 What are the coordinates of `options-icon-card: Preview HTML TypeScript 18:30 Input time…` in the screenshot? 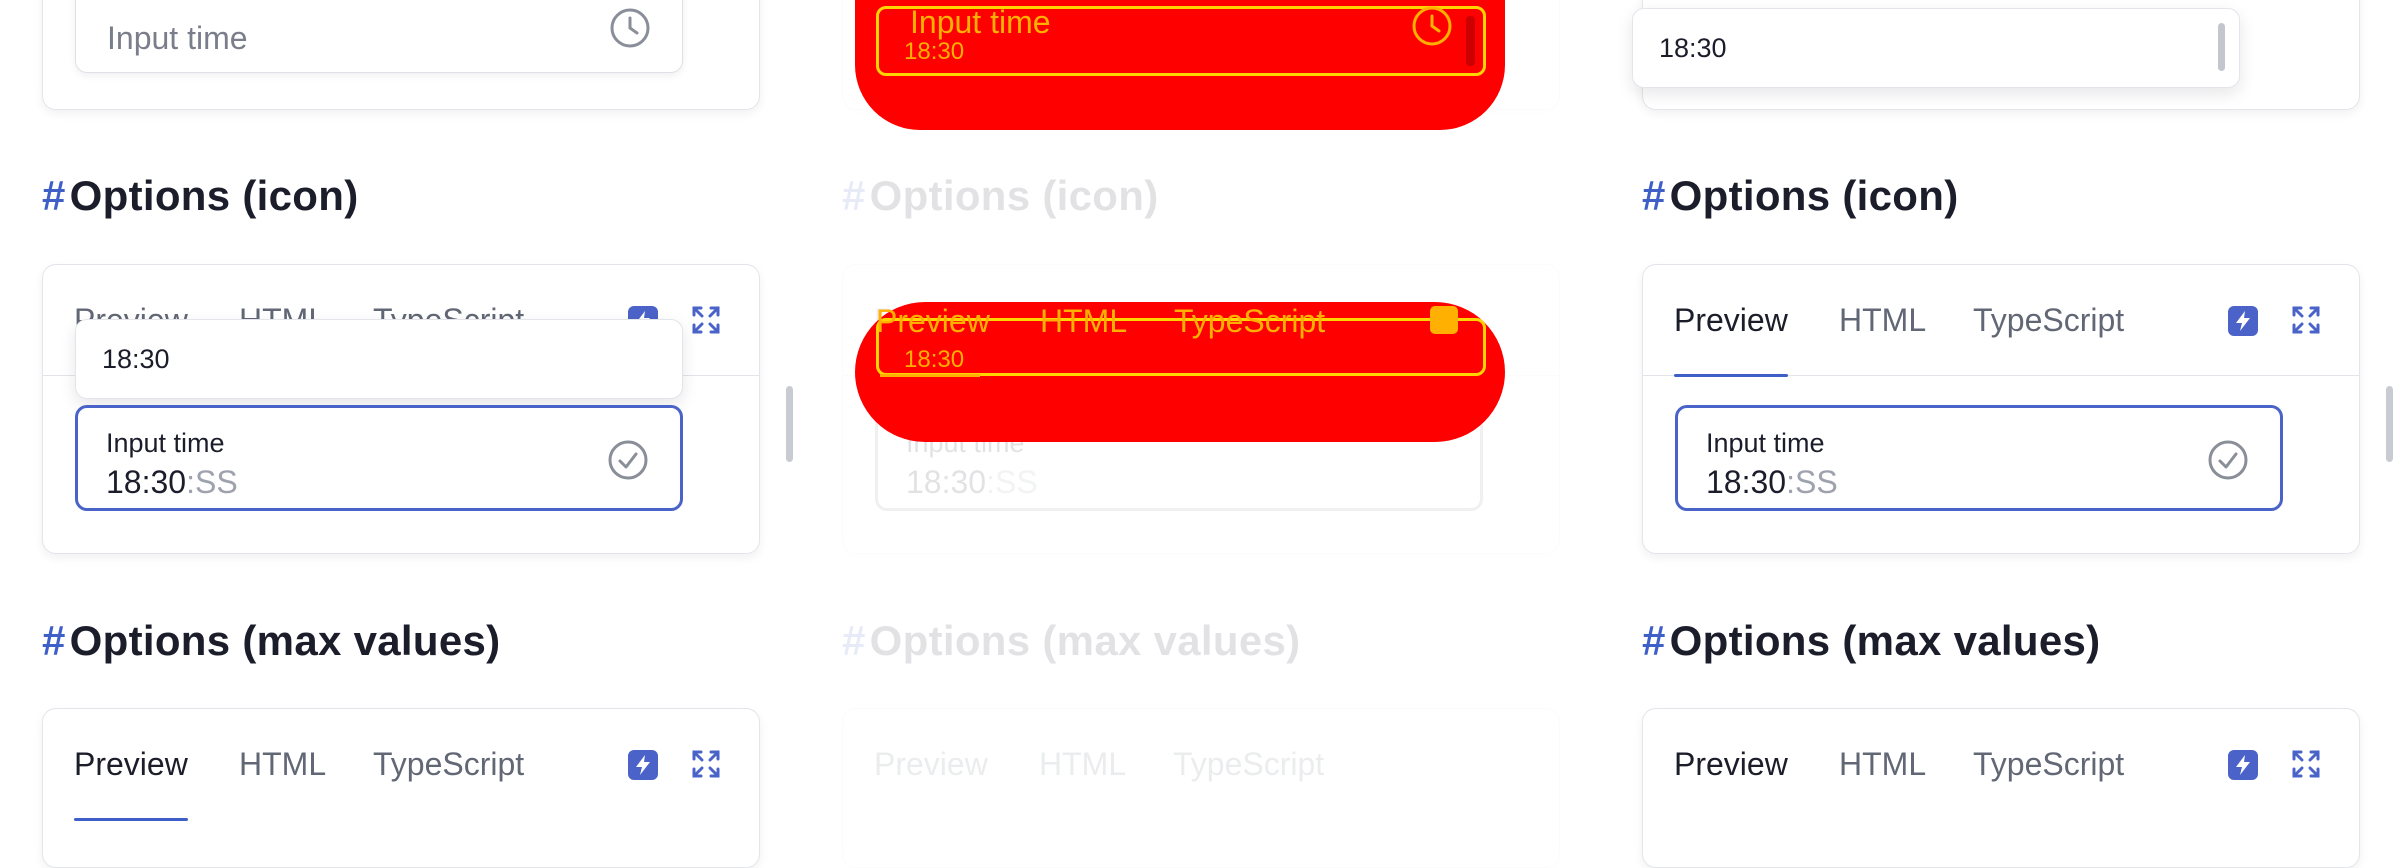 It's located at (401, 409).